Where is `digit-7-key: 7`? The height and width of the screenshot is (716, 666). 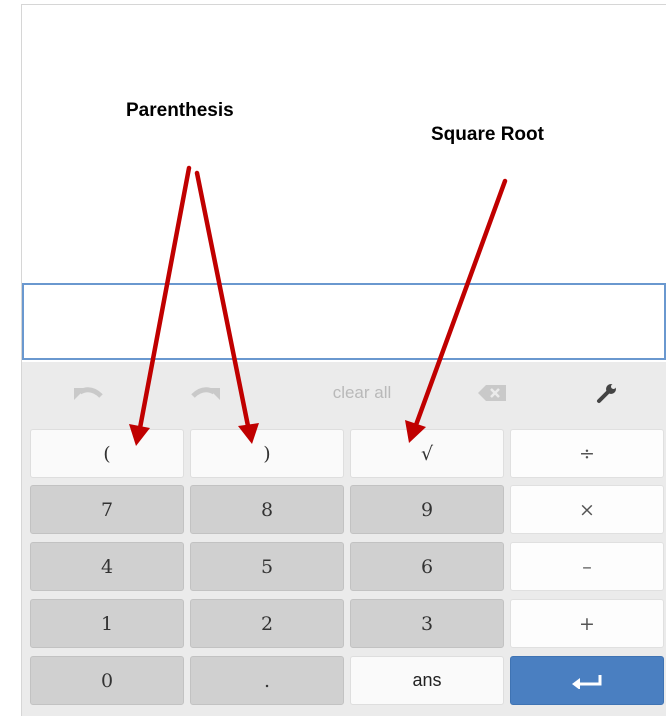
digit-7-key: 7 is located at coordinates (107, 509).